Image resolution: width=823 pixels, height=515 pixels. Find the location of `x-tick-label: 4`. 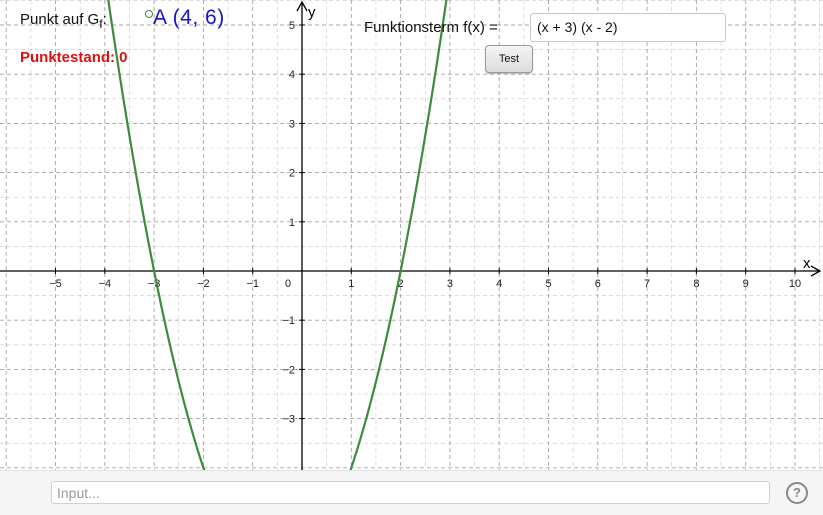

x-tick-label: 4 is located at coordinates (499, 284).